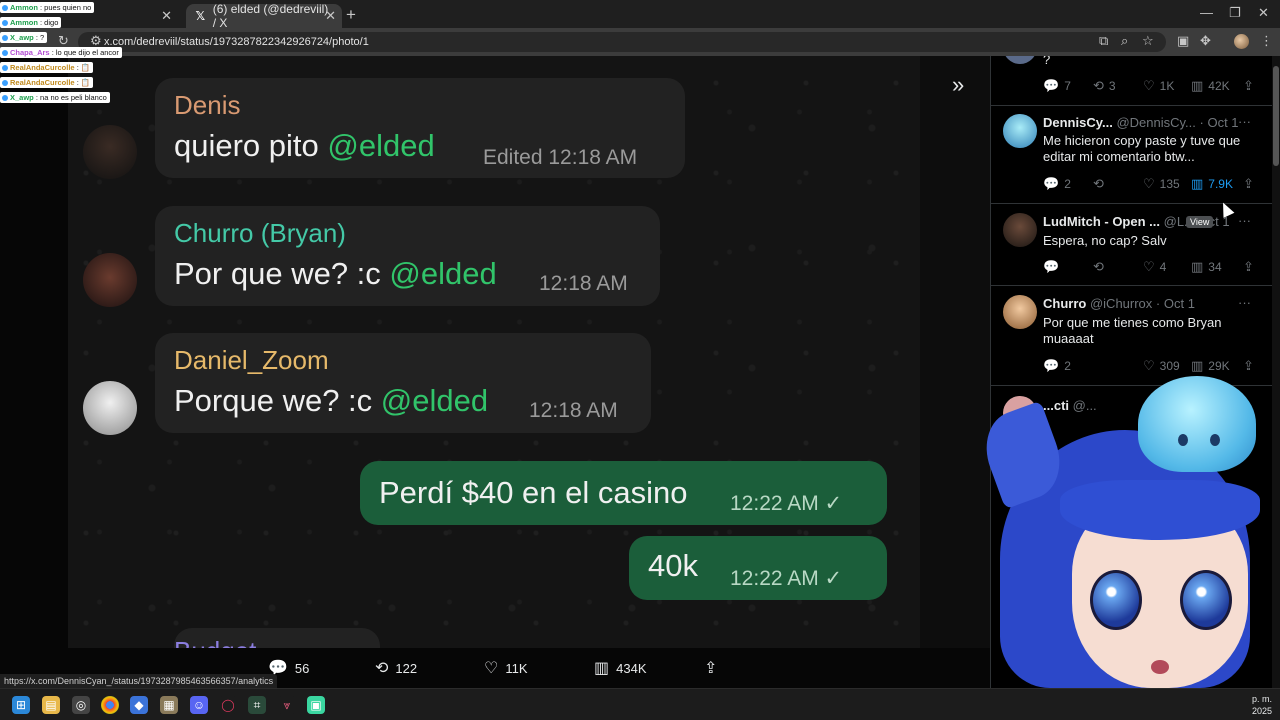 Image resolution: width=1280 pixels, height=720 pixels. I want to click on discord-icon: ☺, so click(199, 705).